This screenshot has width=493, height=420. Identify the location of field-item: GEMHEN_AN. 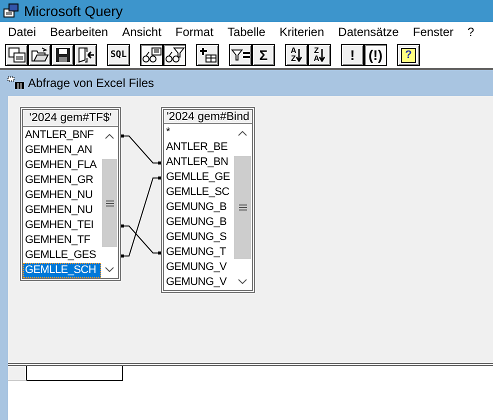
(62, 150).